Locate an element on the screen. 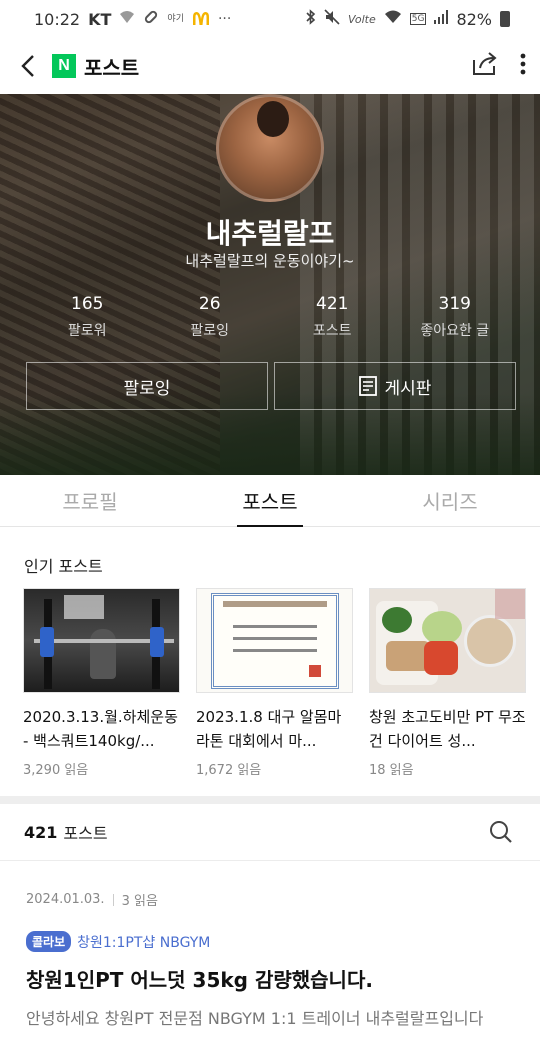  following-button-label: 팔로잉 is located at coordinates (147, 388).